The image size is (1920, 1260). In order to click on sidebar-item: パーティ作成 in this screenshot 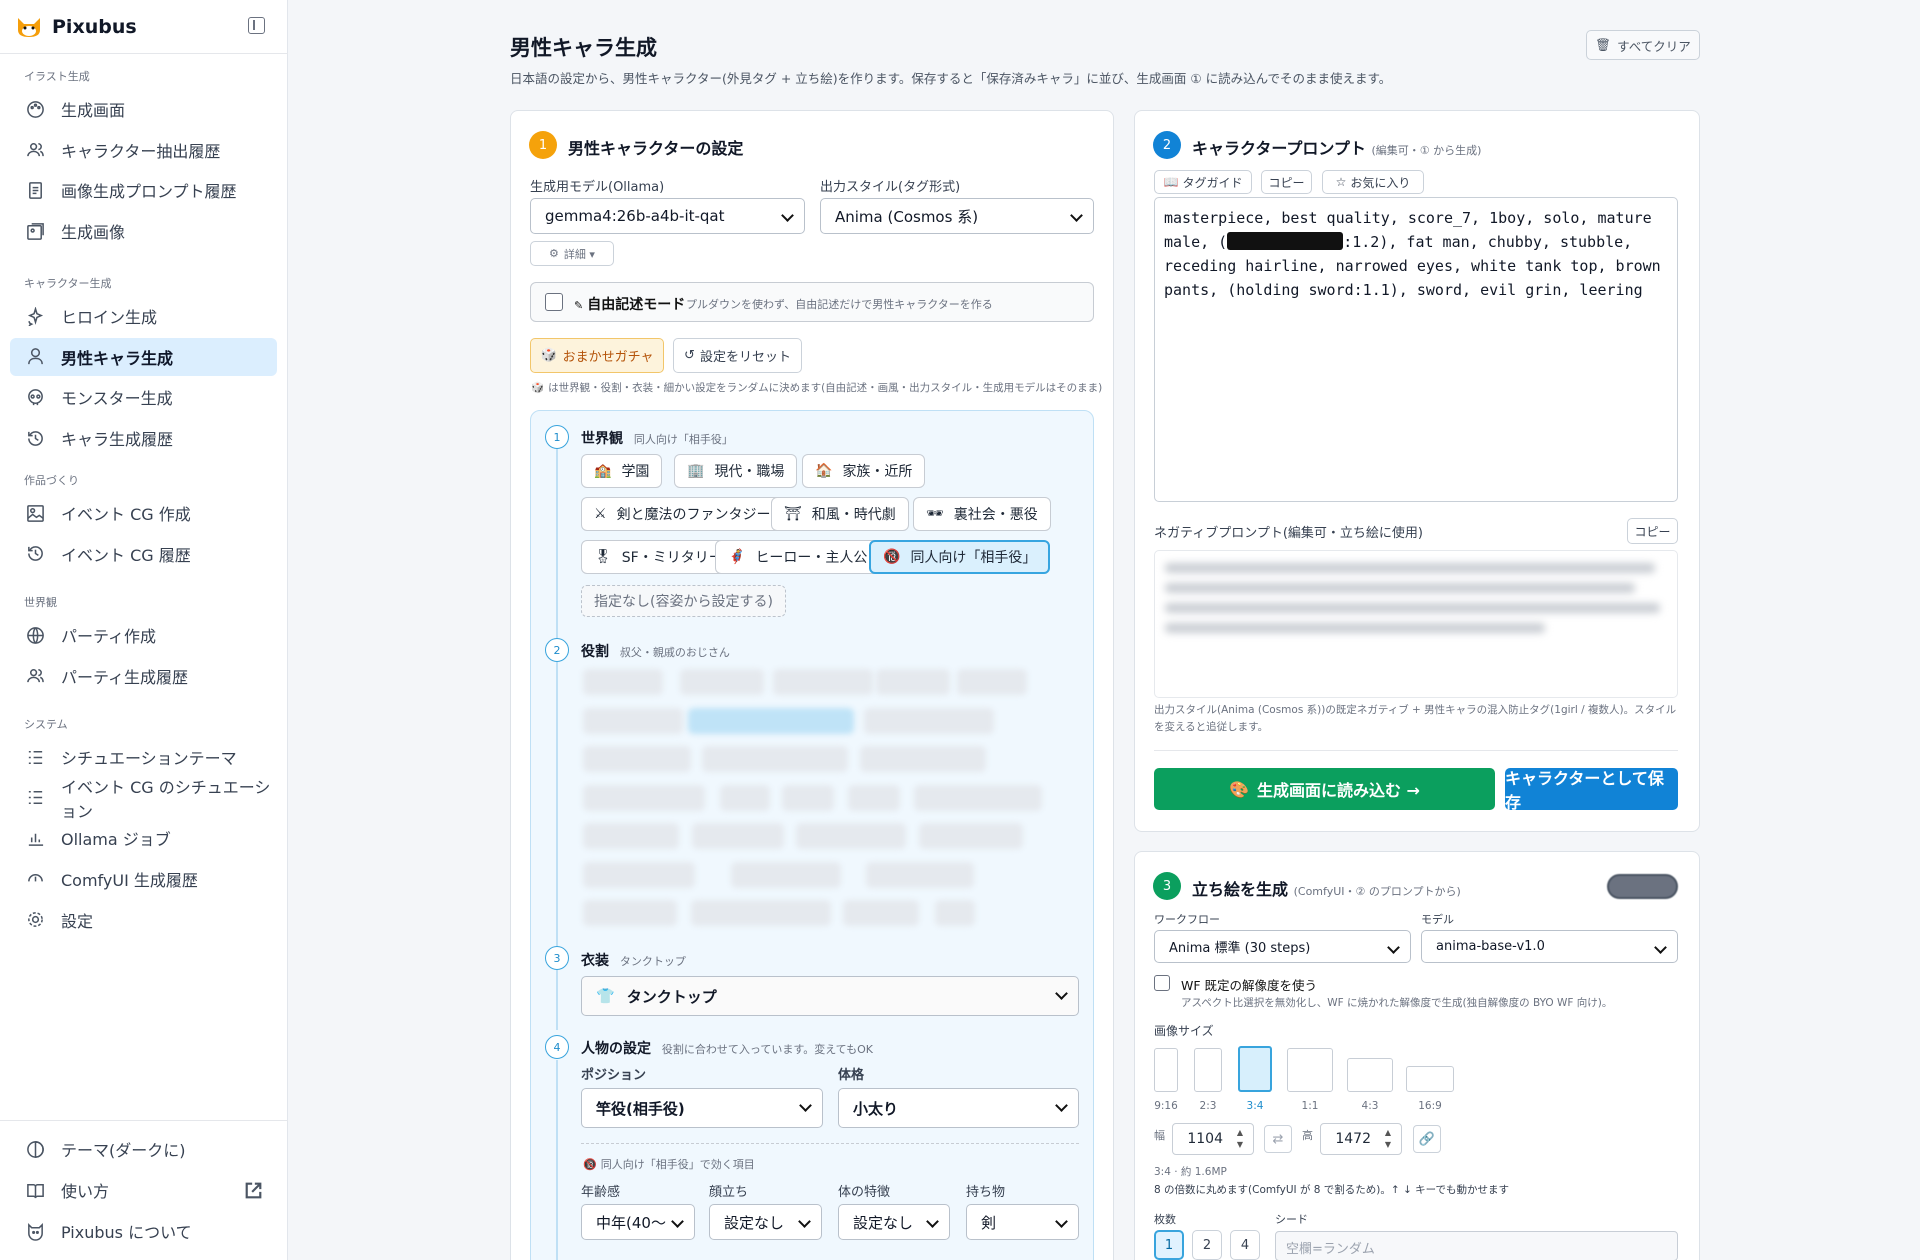, I will do `click(143, 635)`.